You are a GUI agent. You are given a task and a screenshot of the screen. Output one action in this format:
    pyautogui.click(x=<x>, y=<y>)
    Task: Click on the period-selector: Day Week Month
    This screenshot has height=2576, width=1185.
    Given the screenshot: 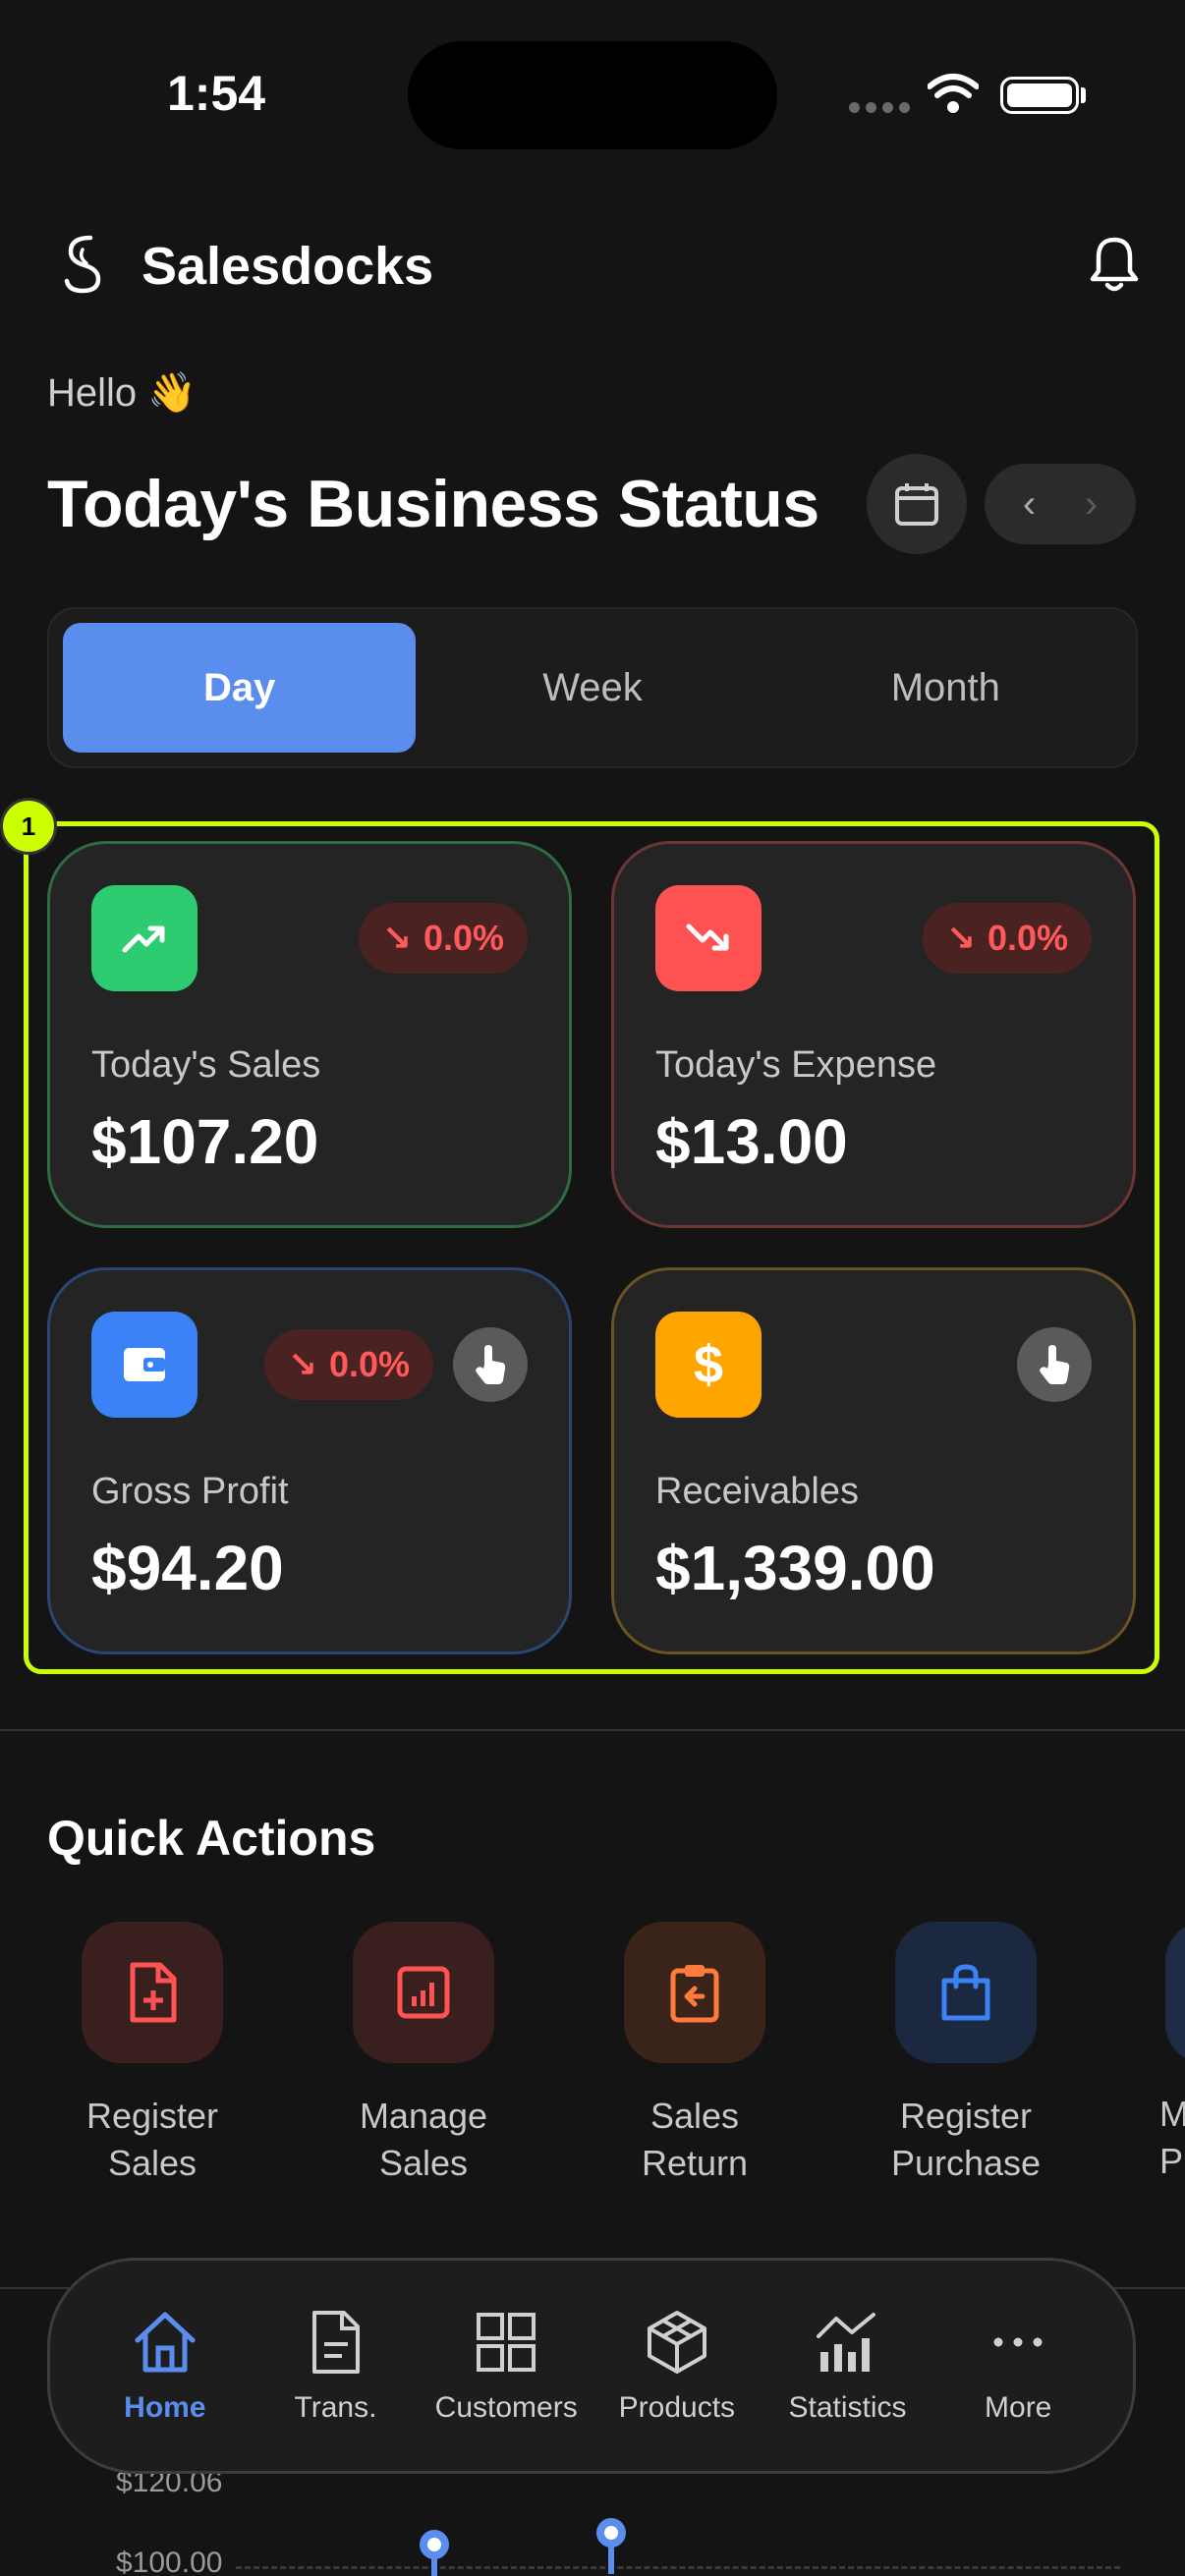 What is the action you would take?
    pyautogui.click(x=592, y=687)
    